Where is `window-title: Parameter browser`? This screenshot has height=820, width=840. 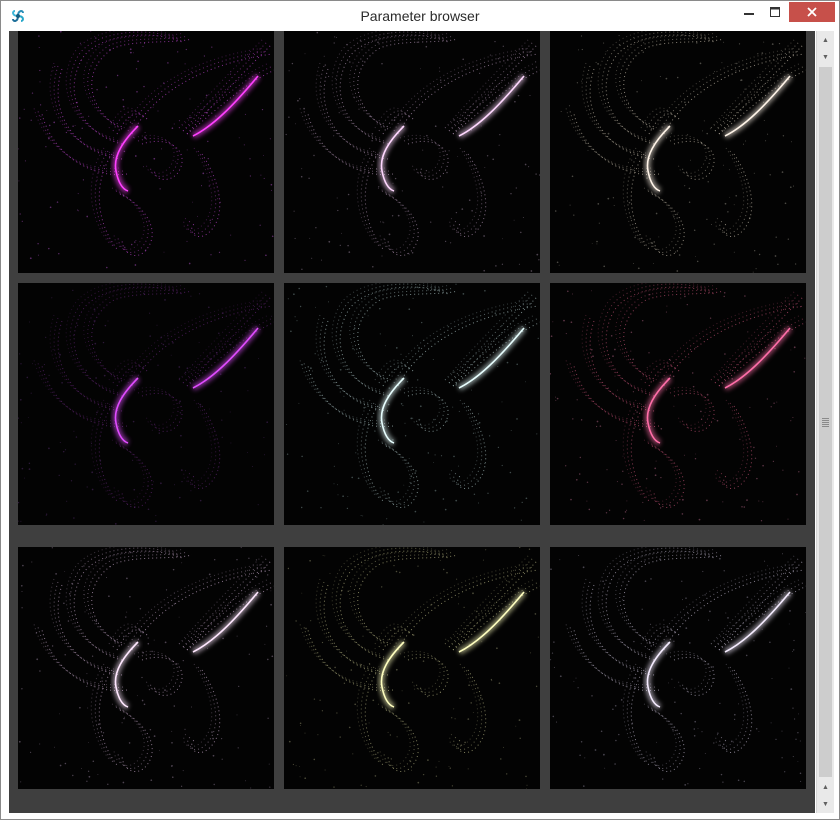
window-title: Parameter browser is located at coordinates (420, 16).